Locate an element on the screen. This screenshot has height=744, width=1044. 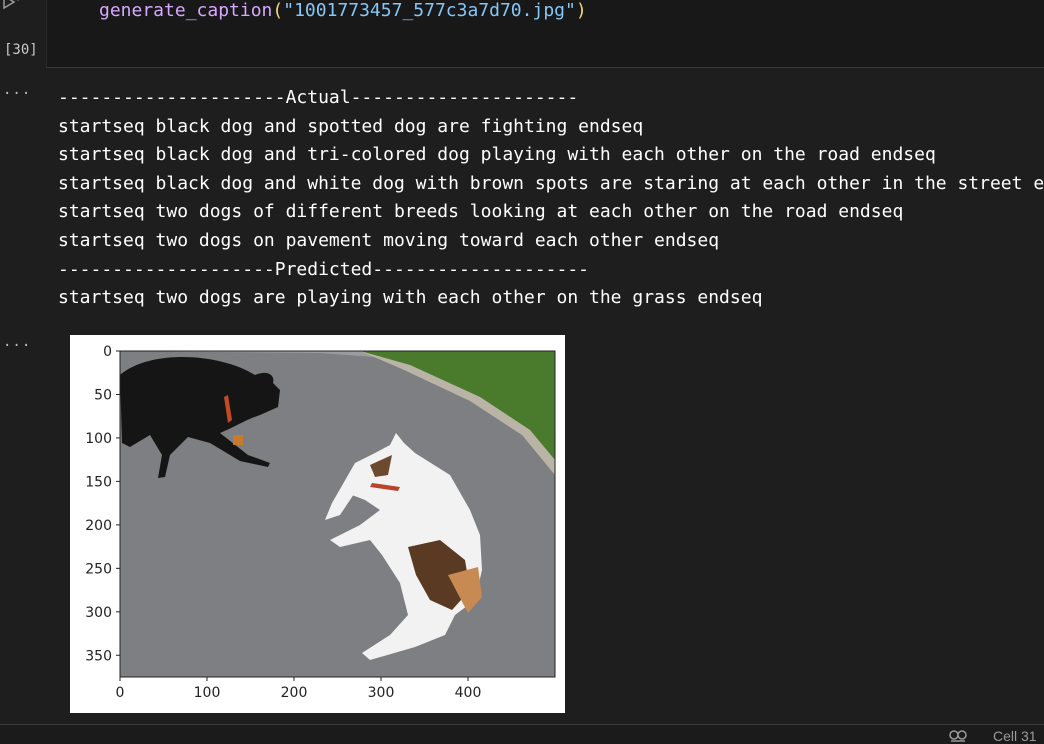
x-axis: 0 100 200 300 400 is located at coordinates (299, 689).